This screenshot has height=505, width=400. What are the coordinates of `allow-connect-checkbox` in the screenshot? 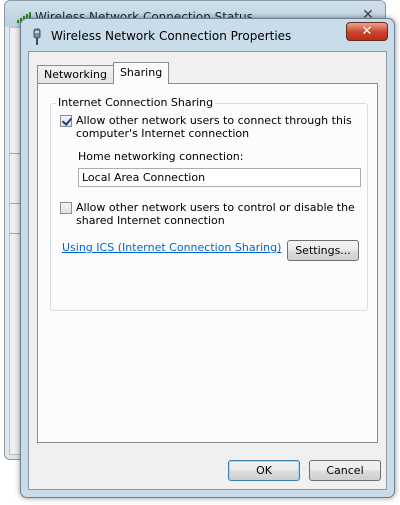 It's located at (66, 121).